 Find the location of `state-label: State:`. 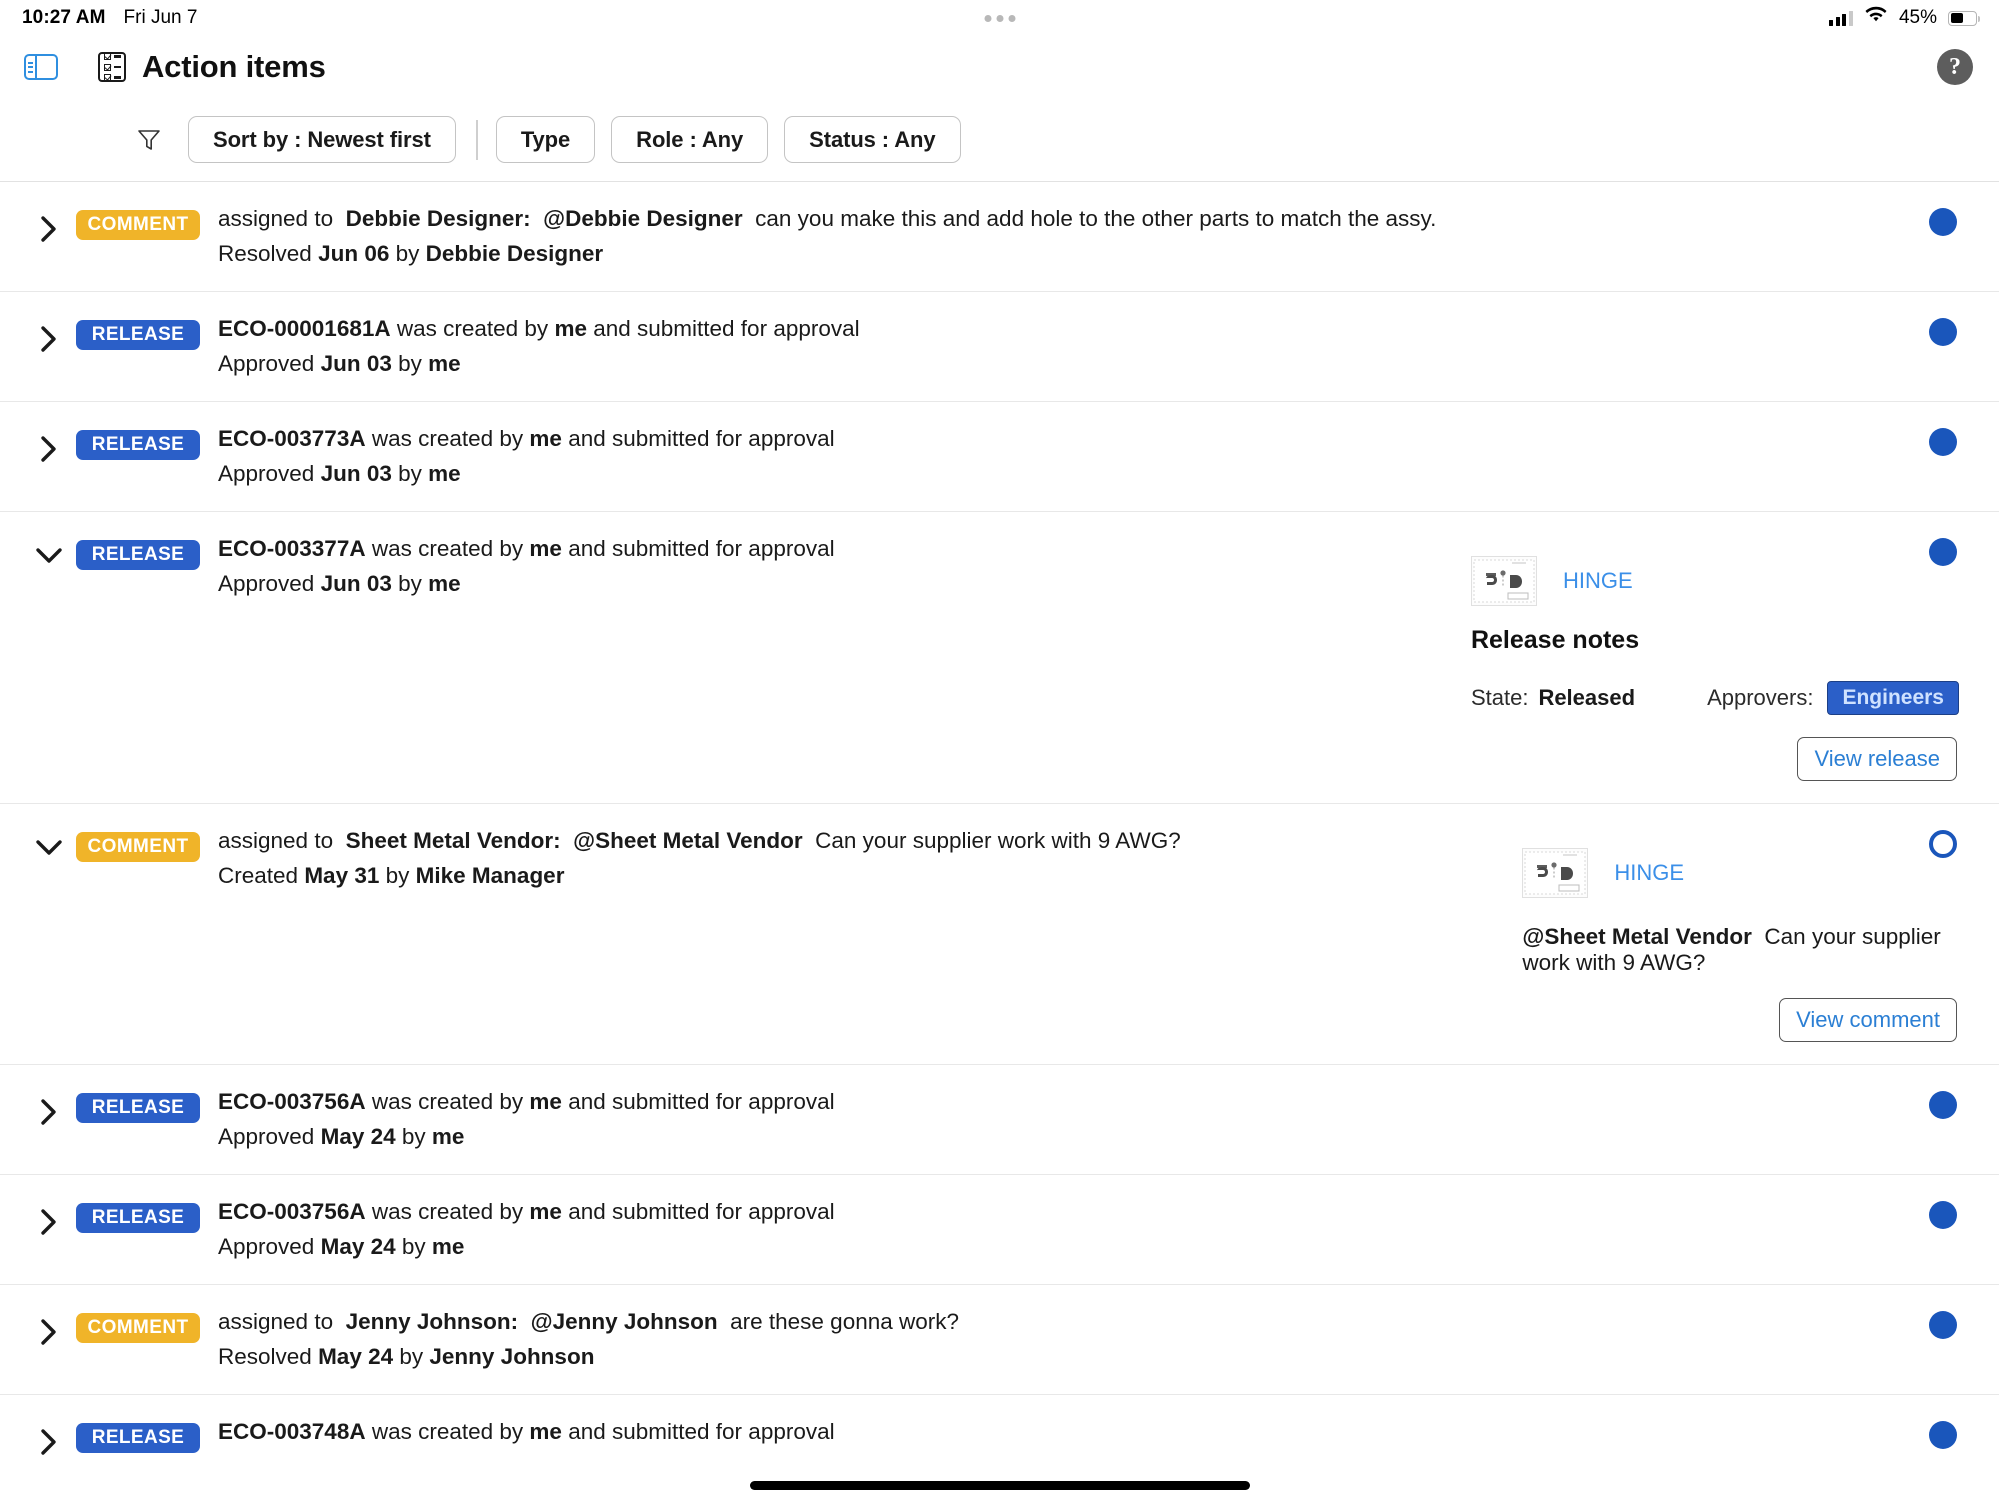

state-label: State: is located at coordinates (1499, 697).